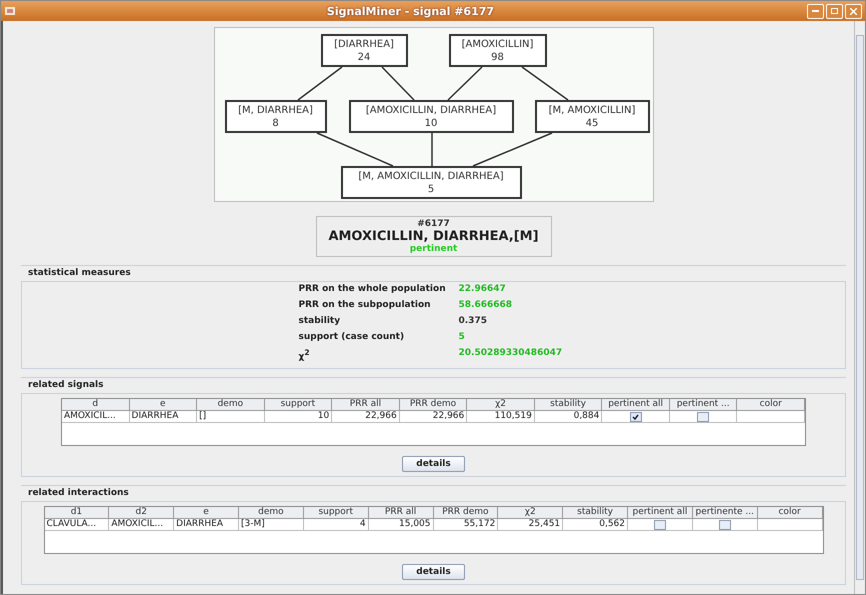 The width and height of the screenshot is (866, 595). I want to click on table-cell: [], so click(231, 417).